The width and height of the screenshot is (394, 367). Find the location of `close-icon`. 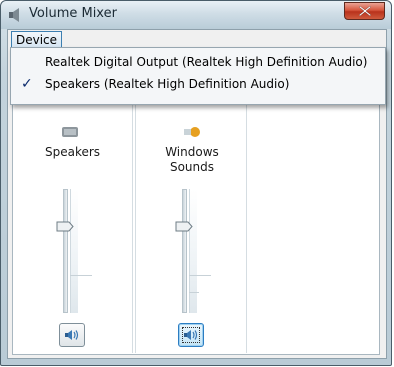

close-icon is located at coordinates (364, 11).